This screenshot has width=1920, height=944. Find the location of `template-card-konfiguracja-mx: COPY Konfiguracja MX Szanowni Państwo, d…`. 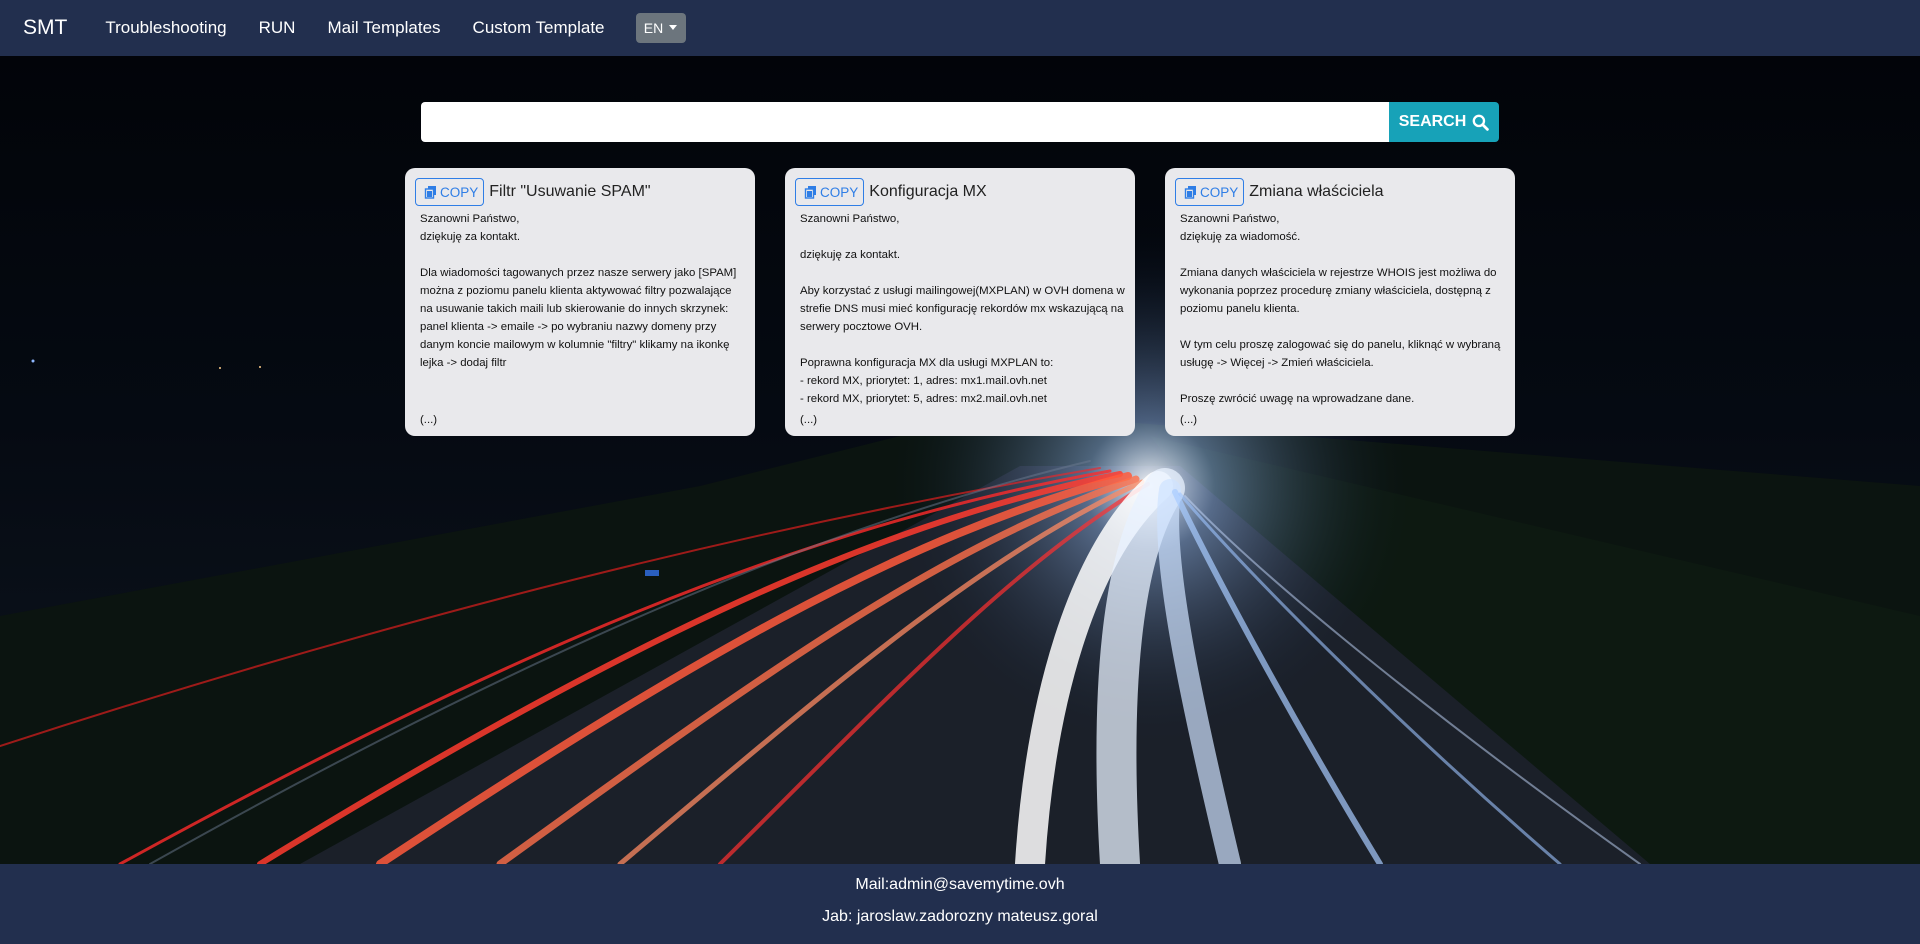

template-card-konfiguracja-mx: COPY Konfiguracja MX Szanowni Państwo, d… is located at coordinates (960, 302).